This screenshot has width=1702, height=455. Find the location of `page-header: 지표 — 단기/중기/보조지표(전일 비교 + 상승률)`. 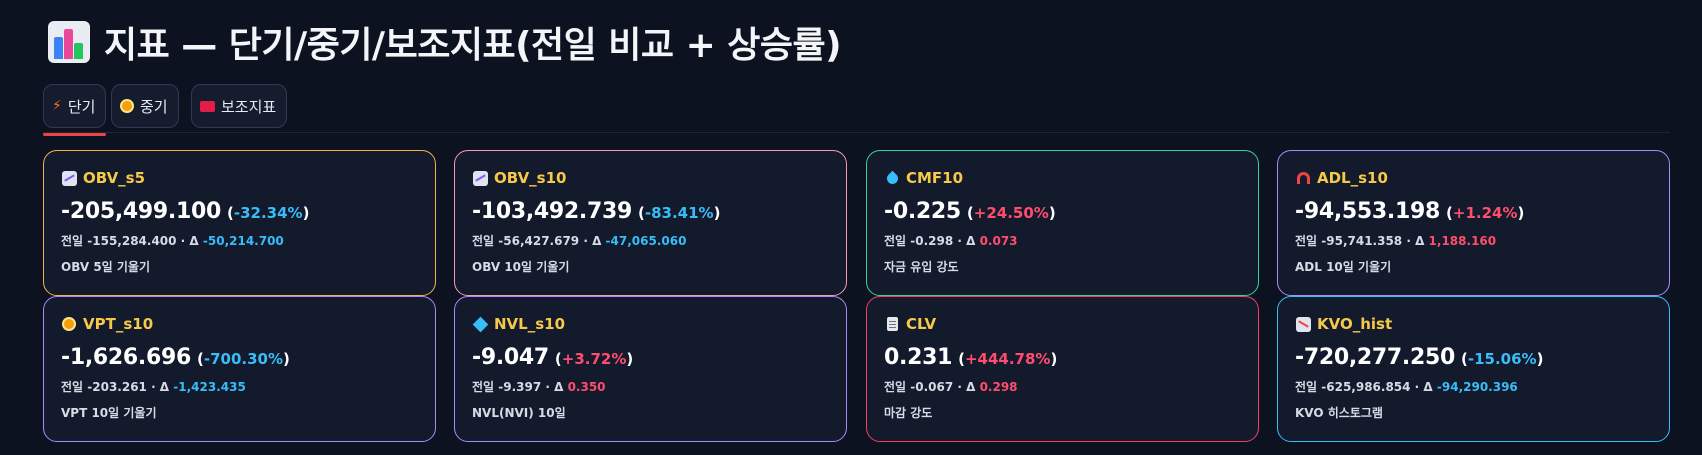

page-header: 지표 — 단기/중기/보조지표(전일 비교 + 상승률) is located at coordinates (445, 42).